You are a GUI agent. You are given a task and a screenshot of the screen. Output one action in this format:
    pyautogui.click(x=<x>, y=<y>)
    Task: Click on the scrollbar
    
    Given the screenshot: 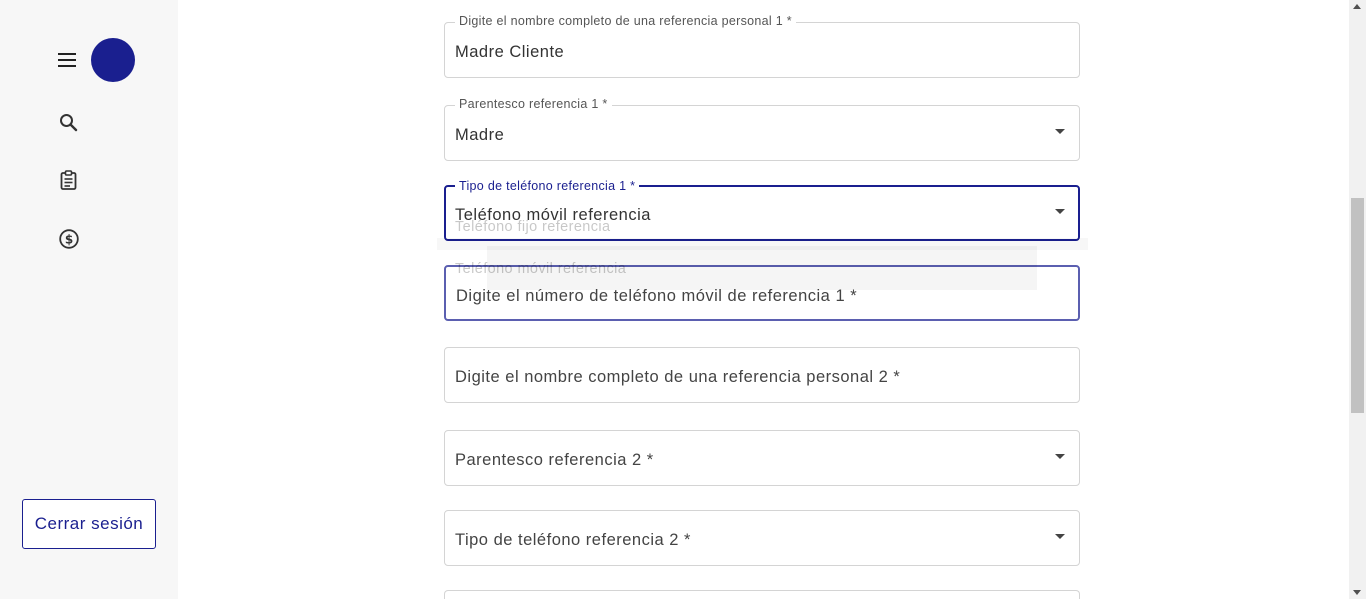 What is the action you would take?
    pyautogui.click(x=1357, y=299)
    